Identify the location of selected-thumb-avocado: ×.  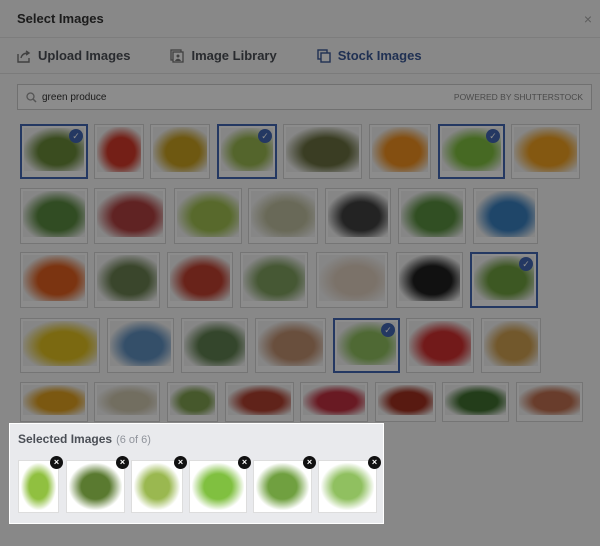
(97, 484).